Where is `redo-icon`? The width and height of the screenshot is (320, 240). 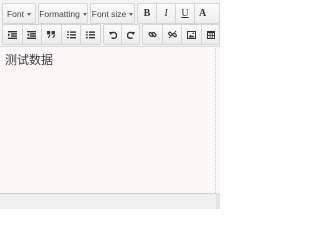 redo-icon is located at coordinates (130, 35).